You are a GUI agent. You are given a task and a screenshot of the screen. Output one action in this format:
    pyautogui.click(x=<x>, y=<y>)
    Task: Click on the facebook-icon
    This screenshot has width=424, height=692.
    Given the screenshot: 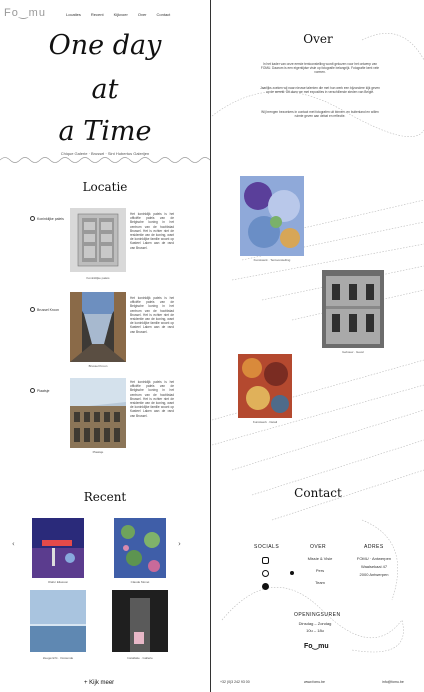 What is the action you would take?
    pyautogui.click(x=265, y=586)
    